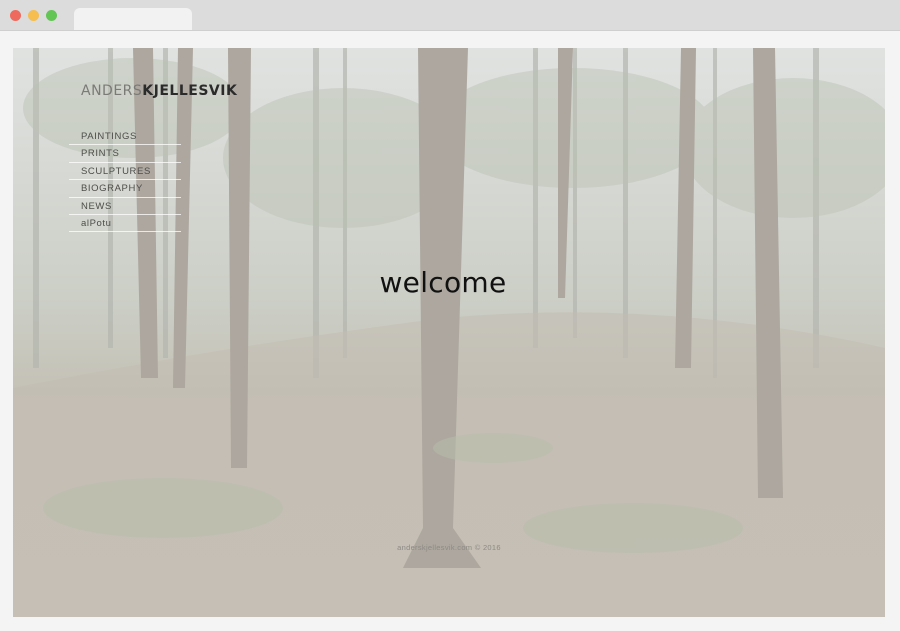 The width and height of the screenshot is (900, 631). I want to click on logo-last-name: KJELLESVIK, so click(190, 91).